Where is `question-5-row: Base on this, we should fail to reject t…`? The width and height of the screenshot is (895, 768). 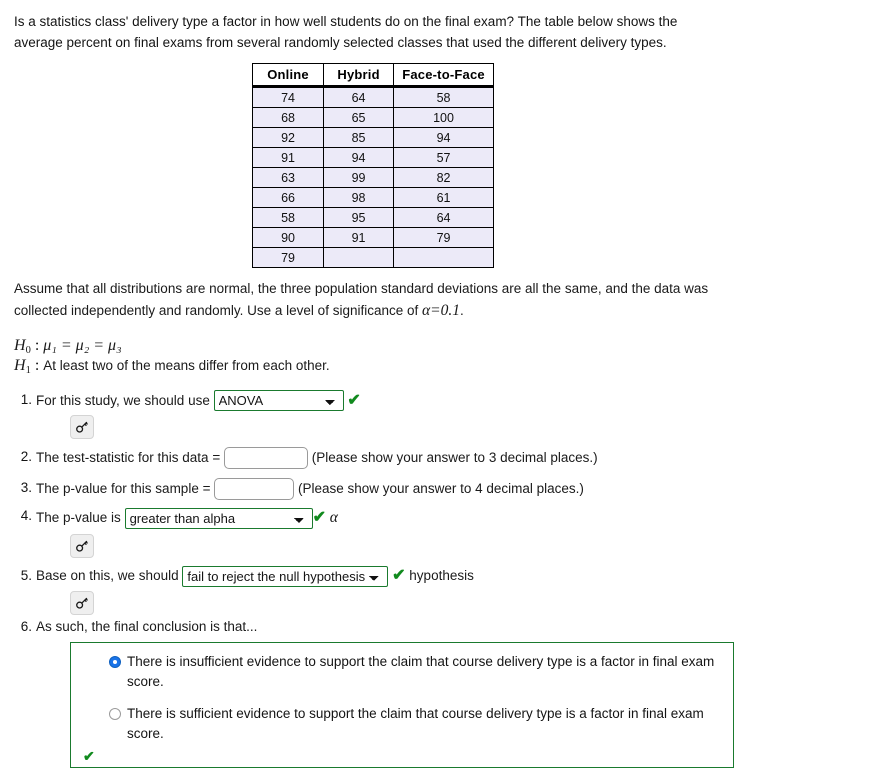
question-5-row: Base on this, we should fail to reject t… is located at coordinates (458, 576).